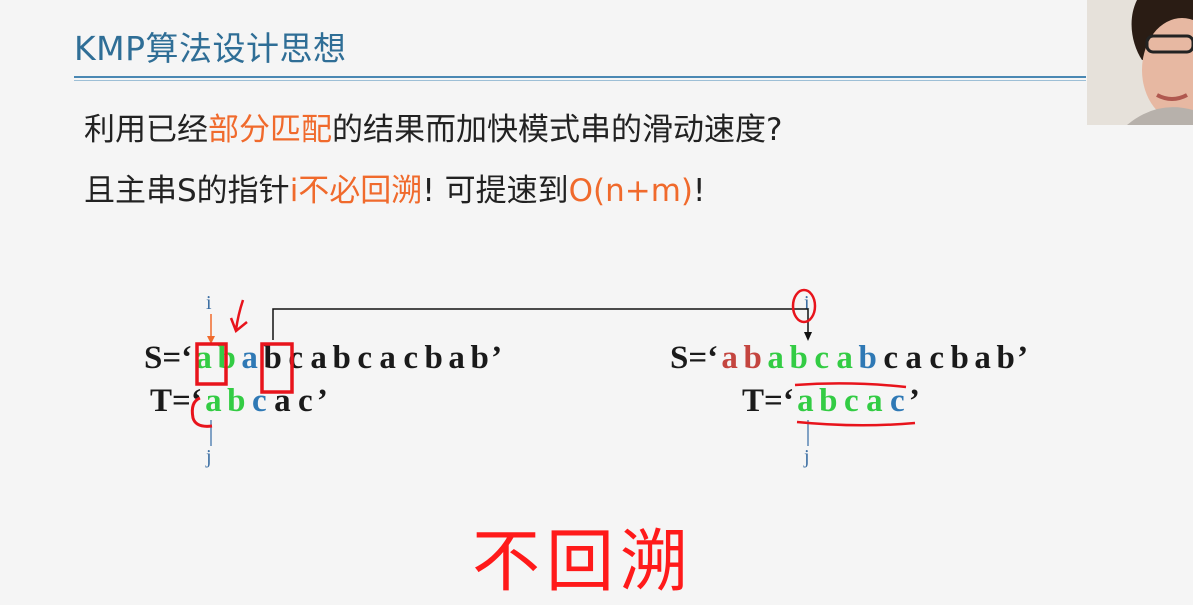 Image resolution: width=1193 pixels, height=605 pixels. I want to click on video-subtitle: 不回溯, so click(583, 562).